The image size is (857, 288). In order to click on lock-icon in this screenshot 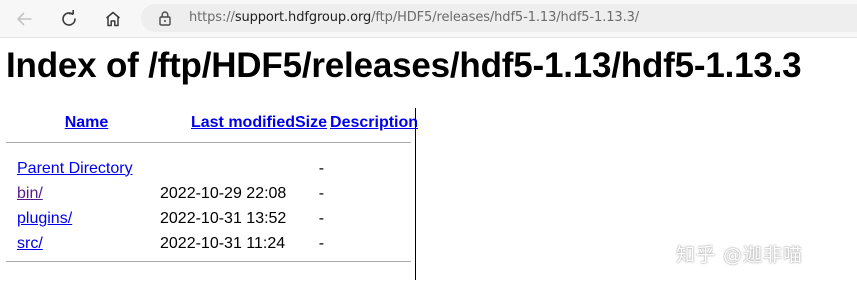, I will do `click(165, 18)`.